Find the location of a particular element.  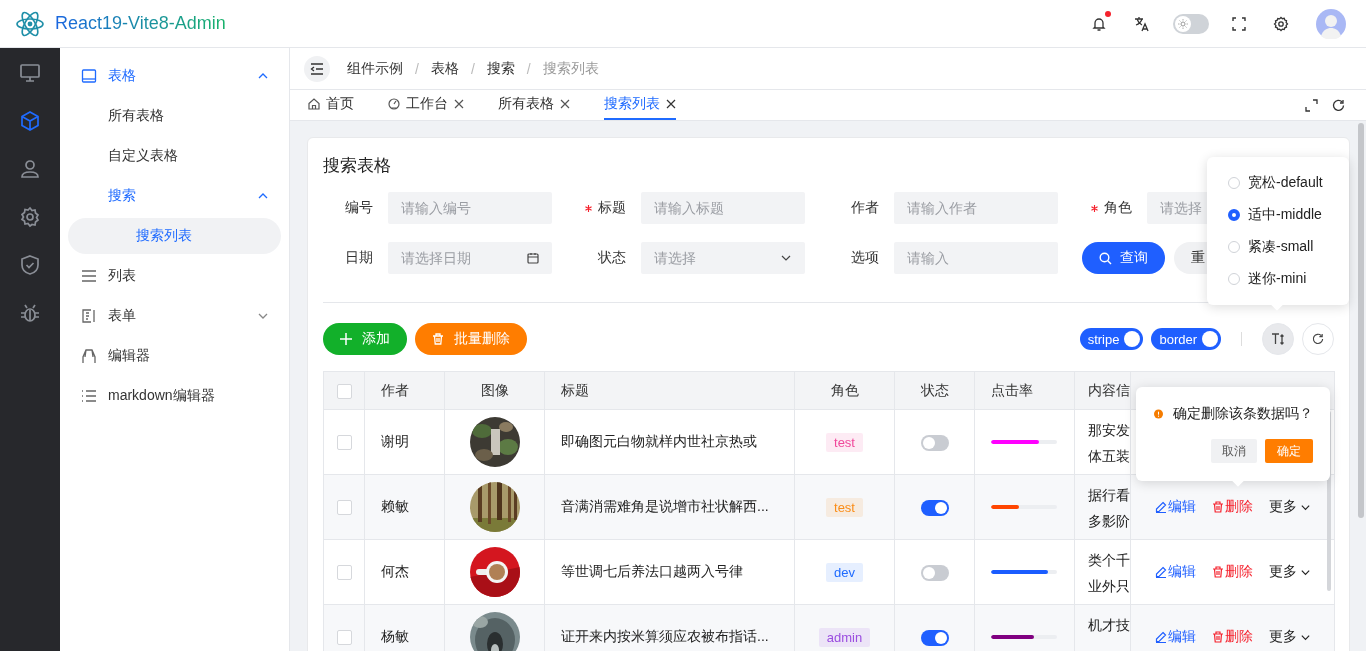

theme-toggle is located at coordinates (1191, 23).